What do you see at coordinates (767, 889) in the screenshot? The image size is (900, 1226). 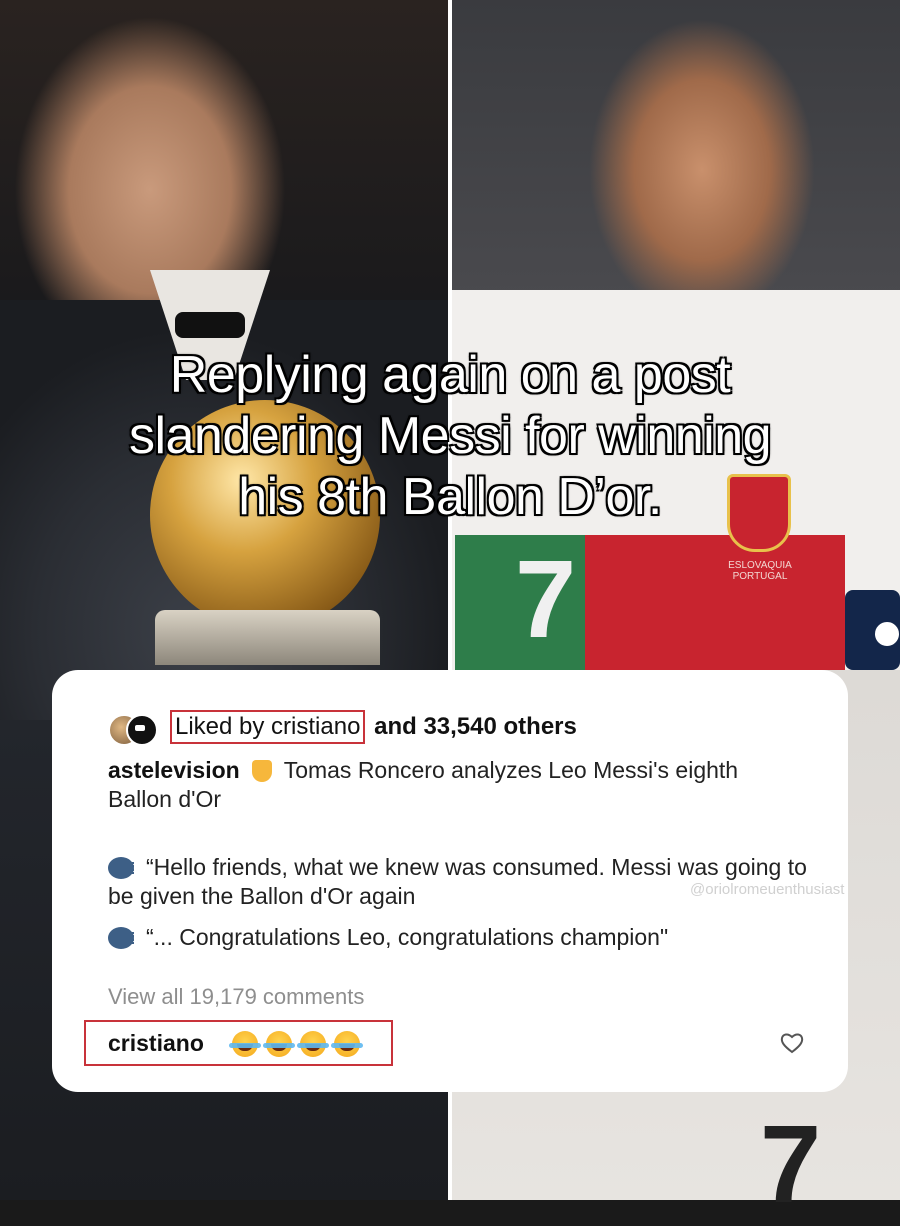 I see `watermark: @oriolromeuenthusiast` at bounding box center [767, 889].